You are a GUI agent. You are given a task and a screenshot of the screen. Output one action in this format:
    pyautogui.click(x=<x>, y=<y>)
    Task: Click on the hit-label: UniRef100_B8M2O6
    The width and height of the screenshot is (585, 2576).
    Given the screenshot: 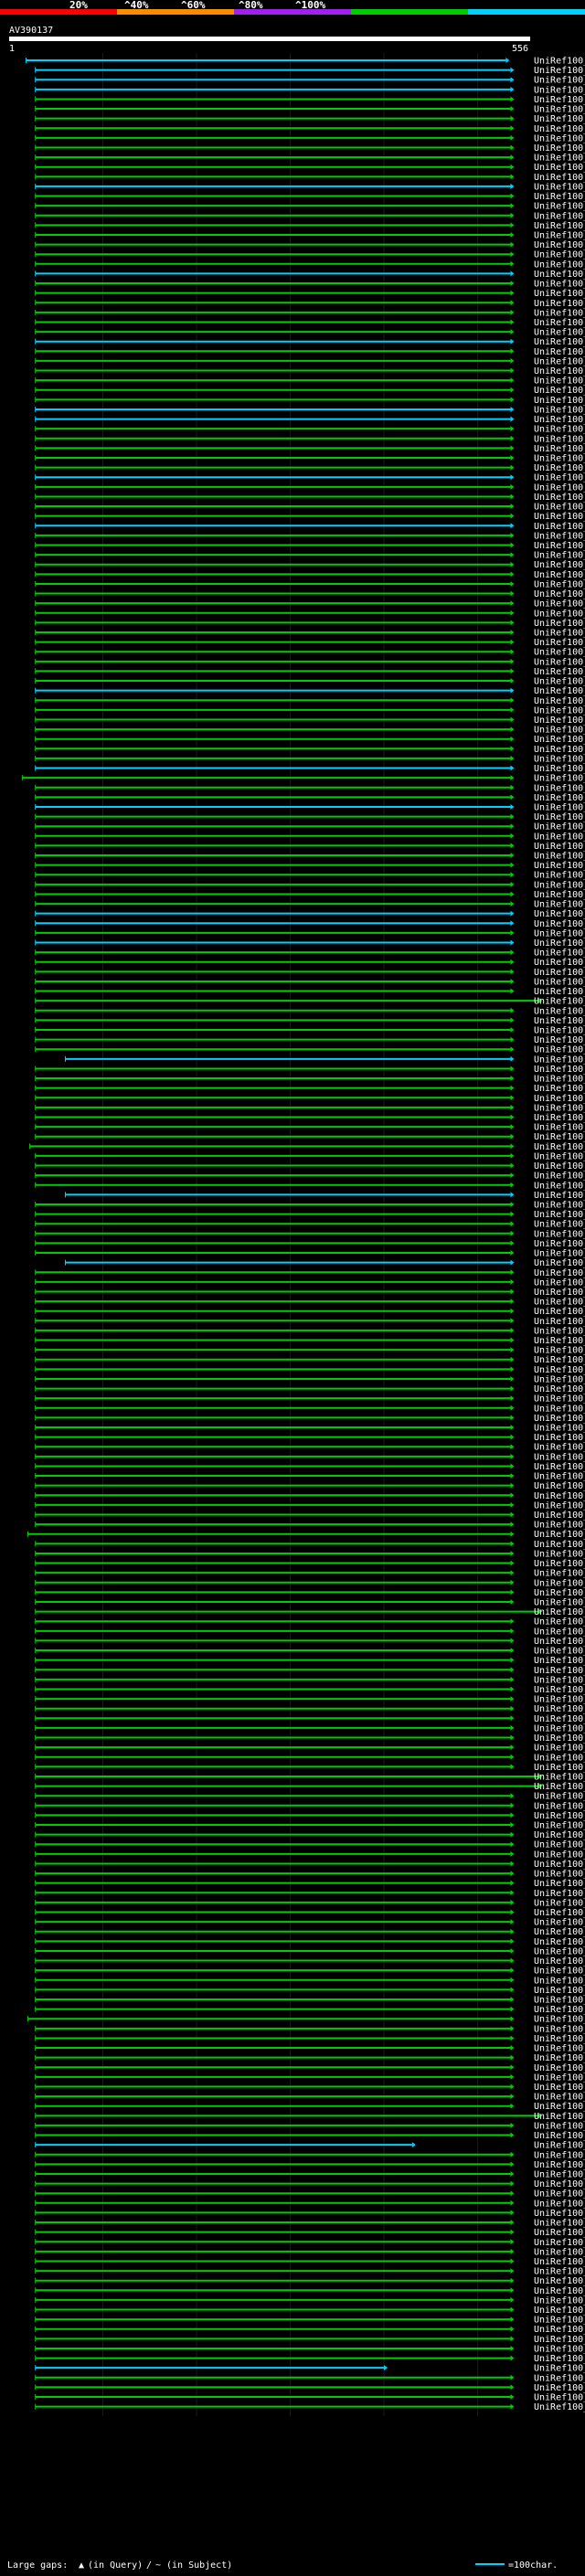 What is the action you would take?
    pyautogui.click(x=560, y=2272)
    